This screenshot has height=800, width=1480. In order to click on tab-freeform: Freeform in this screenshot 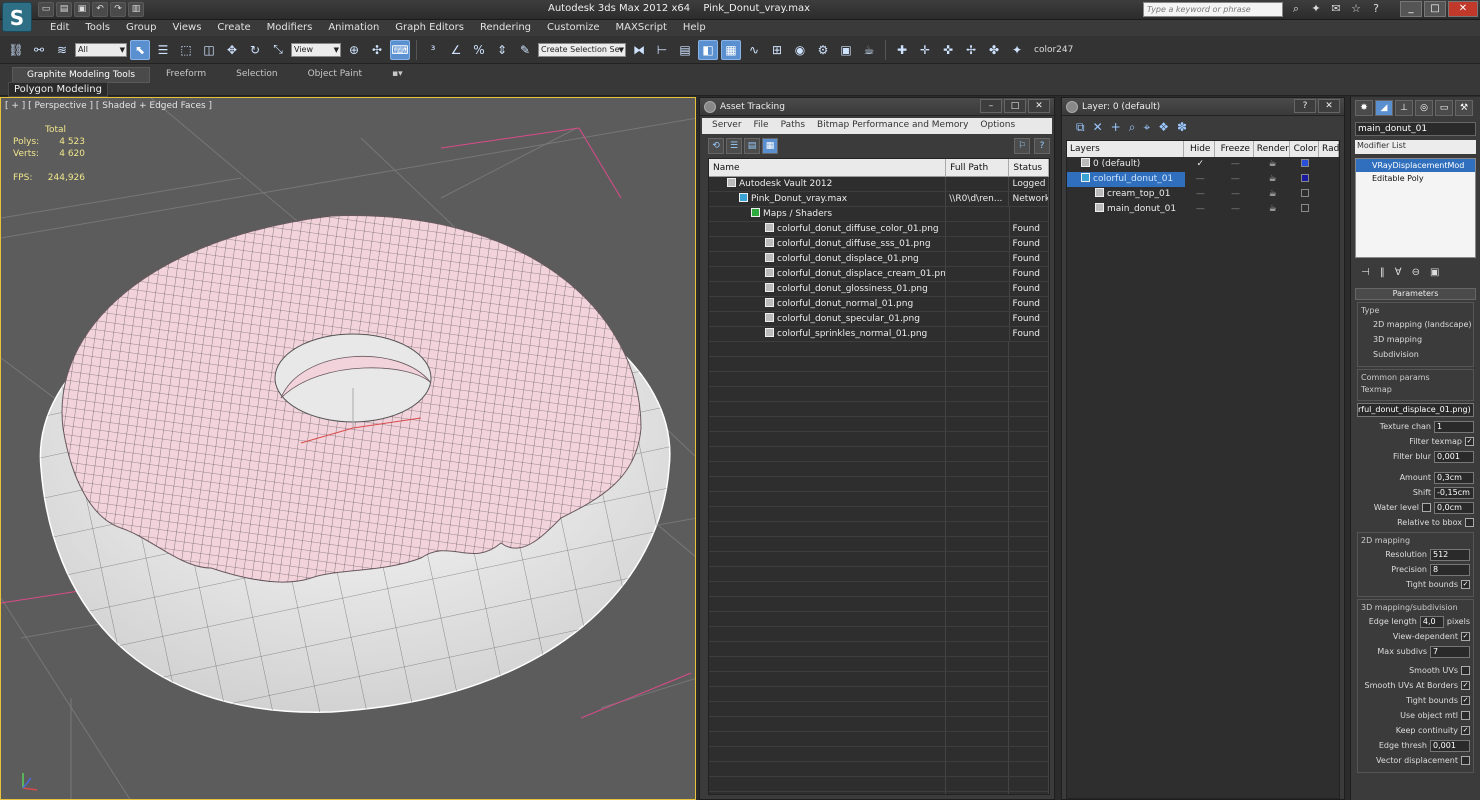, I will do `click(186, 75)`.